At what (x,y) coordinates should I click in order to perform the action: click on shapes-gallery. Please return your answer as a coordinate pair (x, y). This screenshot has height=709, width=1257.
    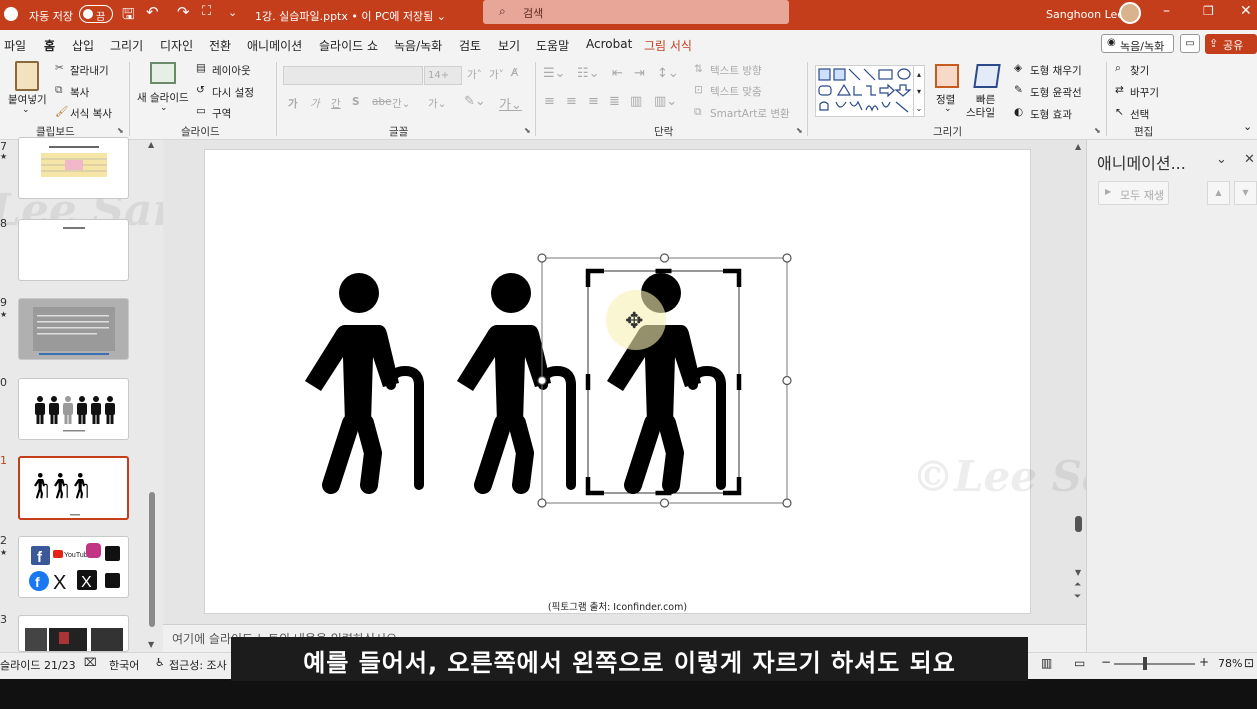
    Looking at the image, I should click on (865, 91).